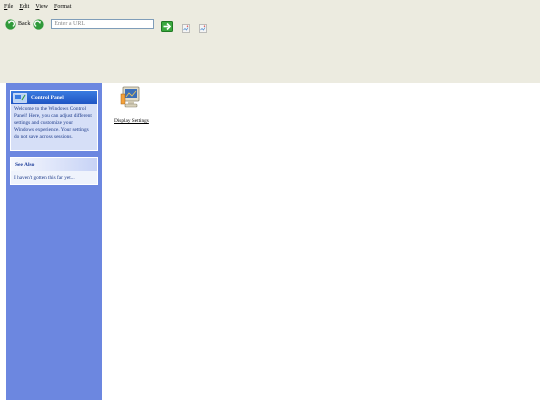 The height and width of the screenshot is (405, 540). What do you see at coordinates (131, 98) in the screenshot?
I see `monitor-icon` at bounding box center [131, 98].